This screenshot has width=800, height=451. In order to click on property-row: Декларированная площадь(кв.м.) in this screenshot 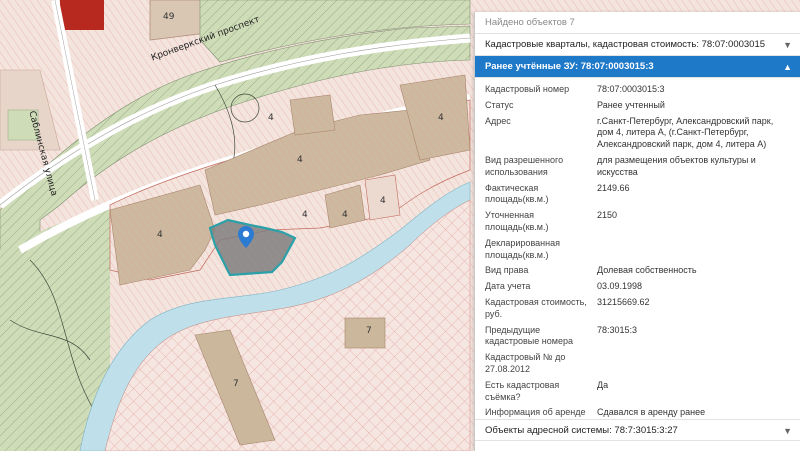, I will do `click(637, 250)`.